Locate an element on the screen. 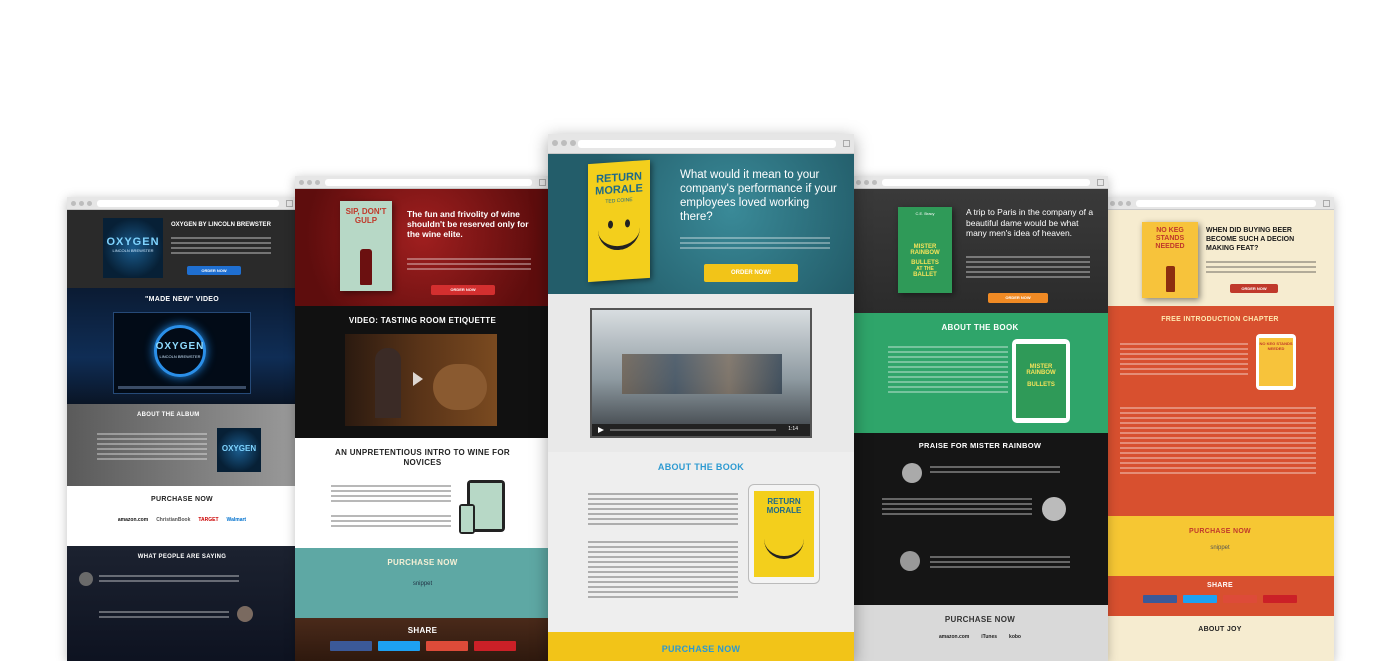  oxygen-video-player: OXYGEN LINCOLN BREWSTER is located at coordinates (182, 353).